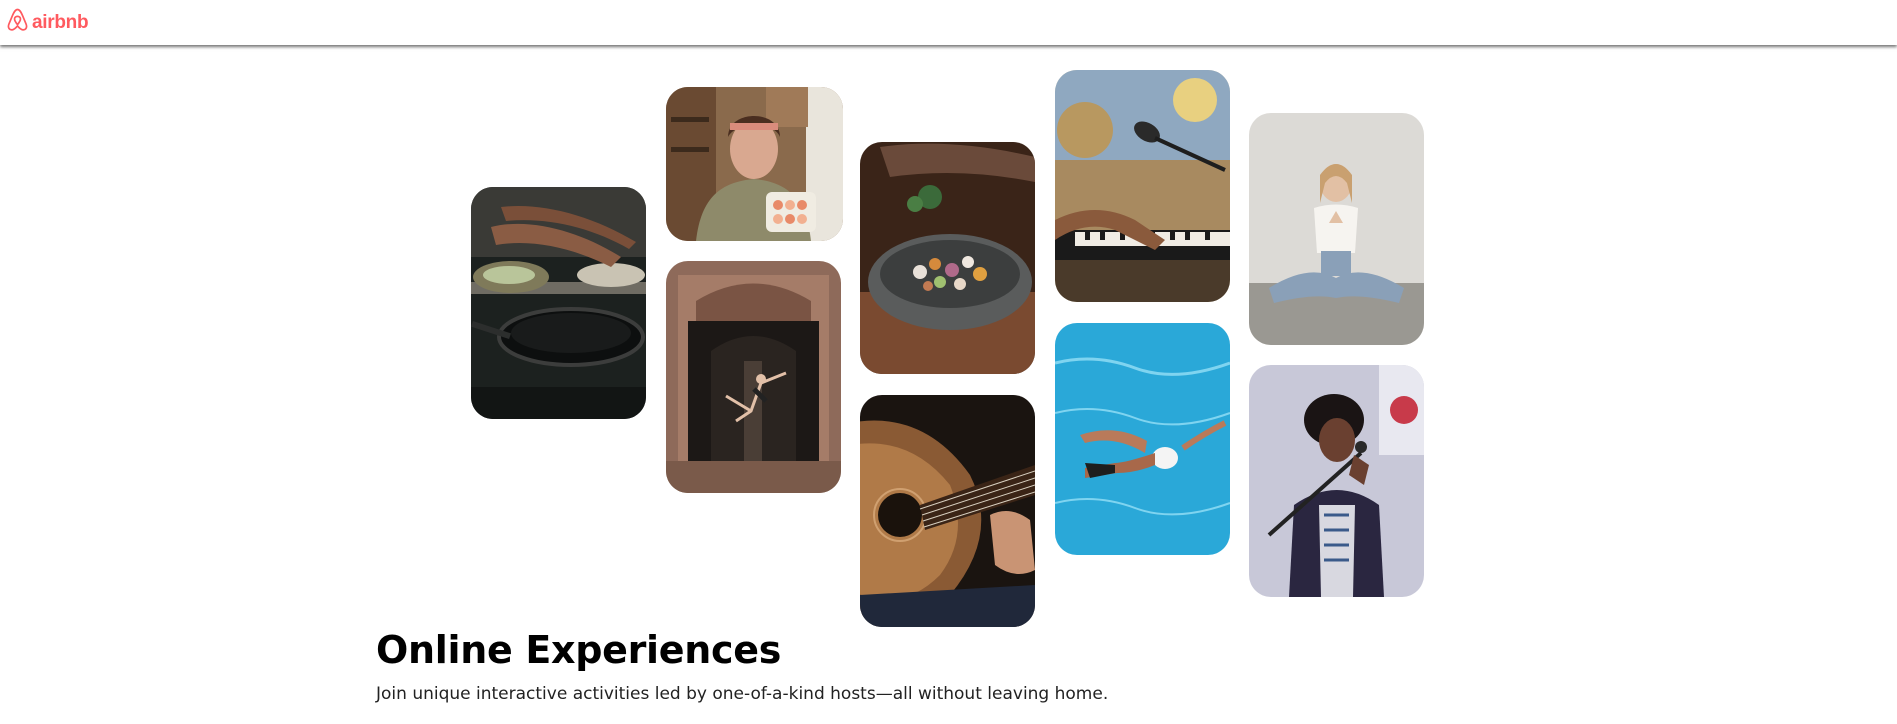  Describe the element at coordinates (948, 22) in the screenshot. I see `top-navbar: airbnb` at that location.